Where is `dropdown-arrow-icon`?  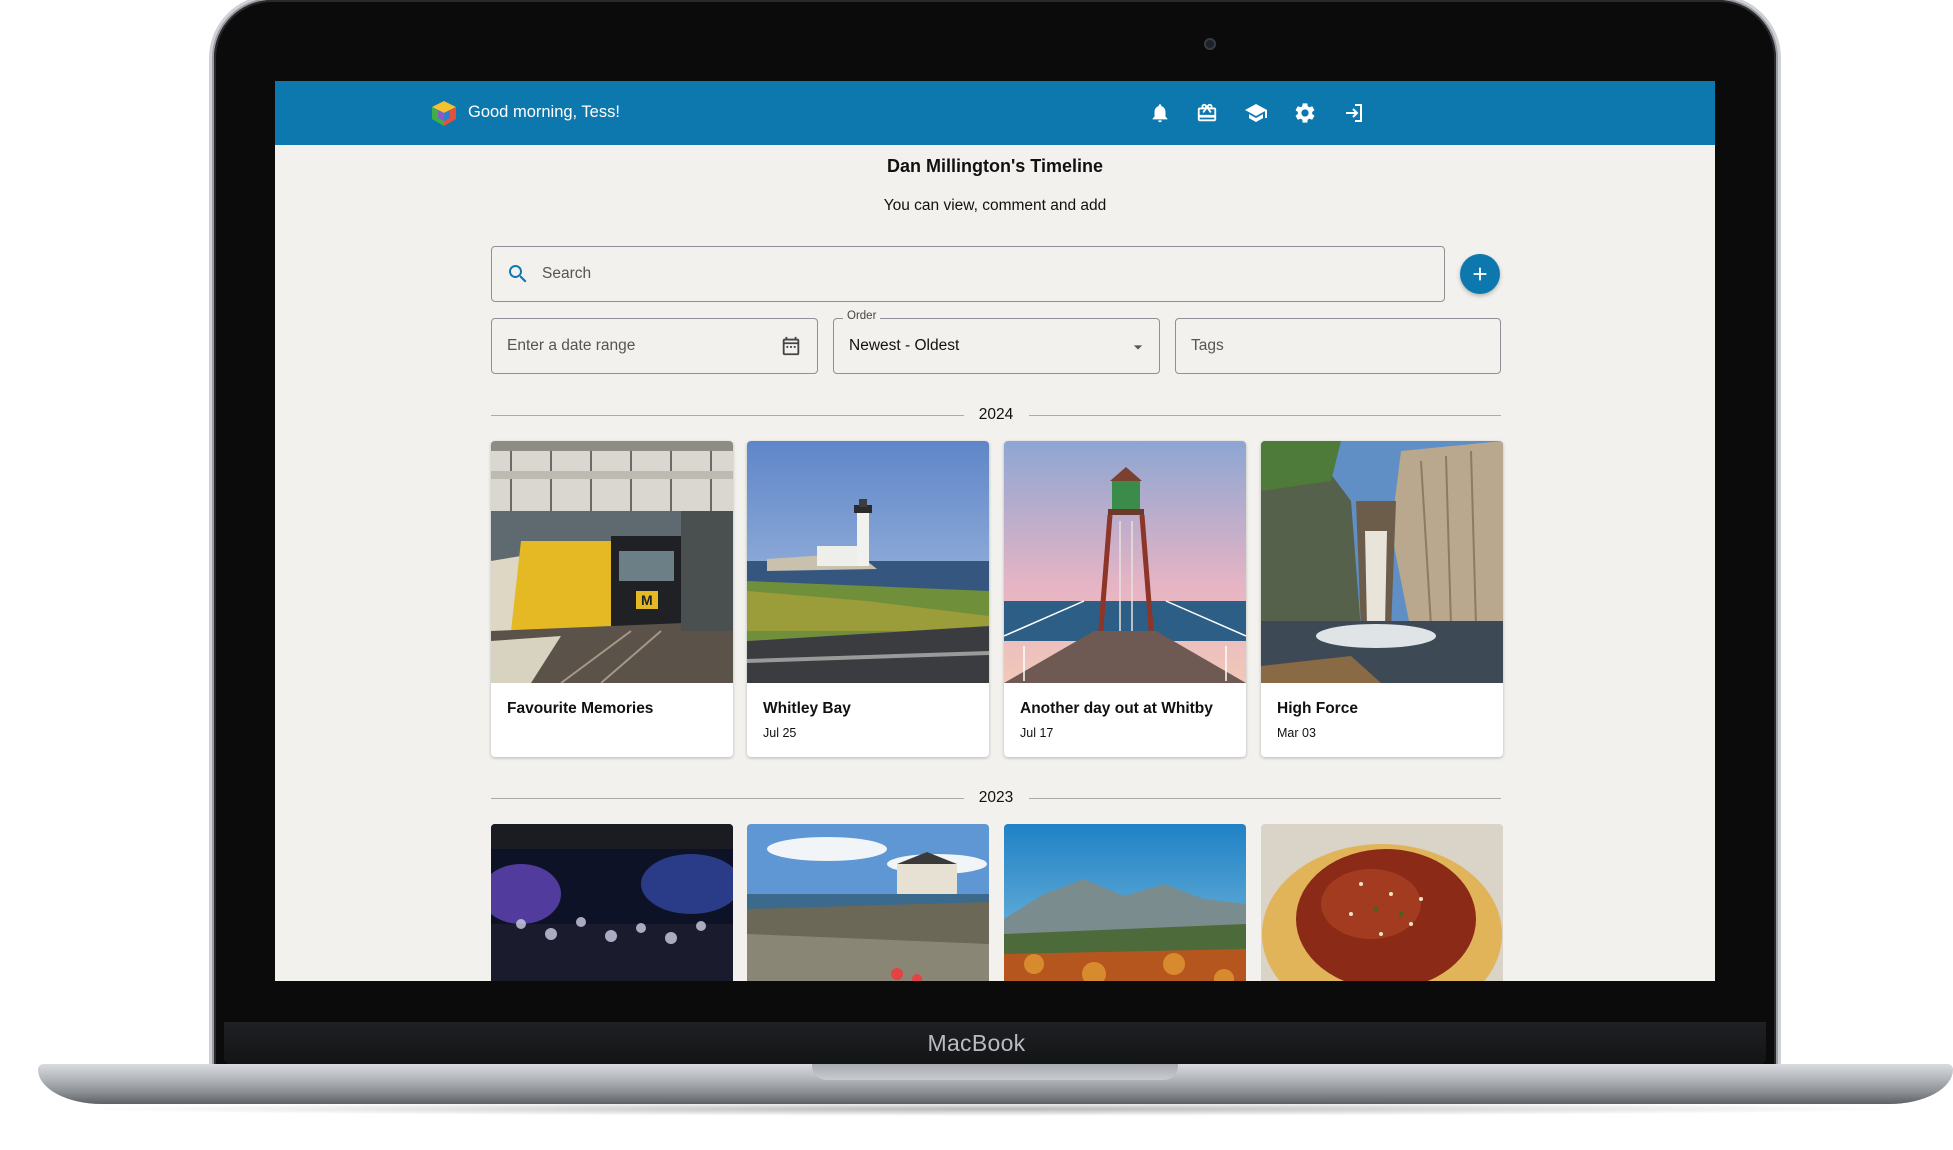 dropdown-arrow-icon is located at coordinates (1138, 347).